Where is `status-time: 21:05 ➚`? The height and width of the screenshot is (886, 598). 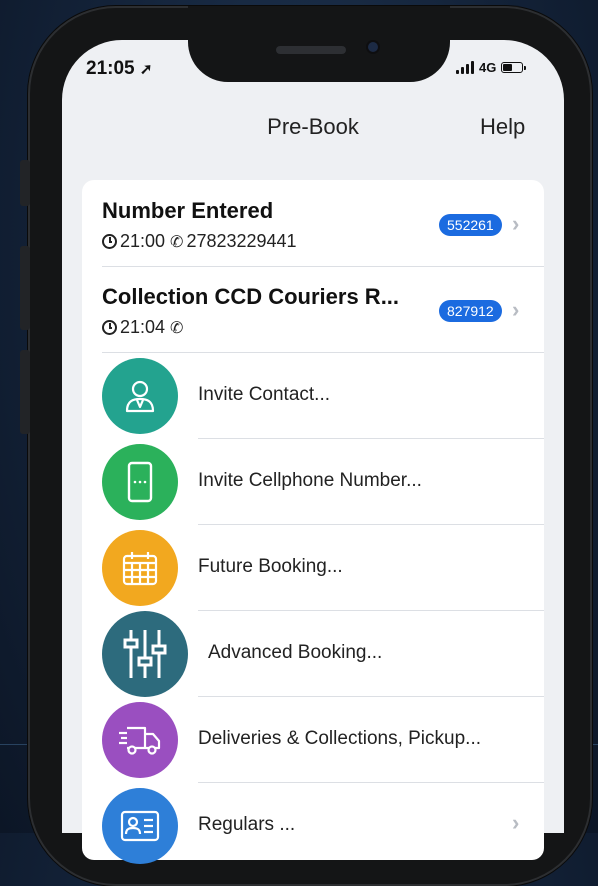 status-time: 21:05 ➚ is located at coordinates (119, 69).